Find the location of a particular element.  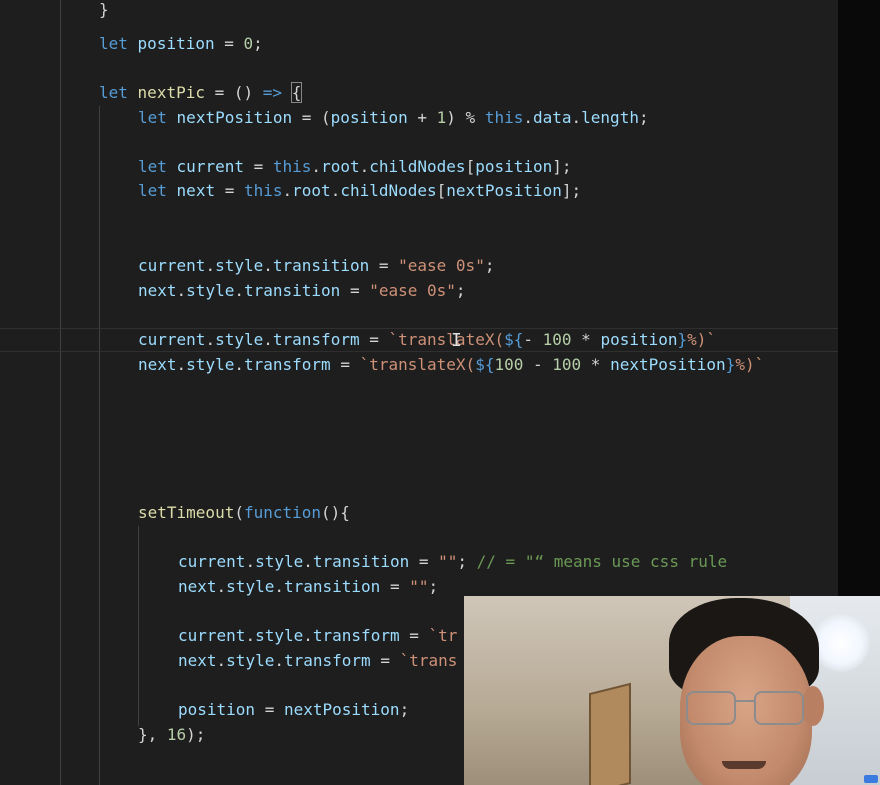

code-token: = () is located at coordinates (233, 92).